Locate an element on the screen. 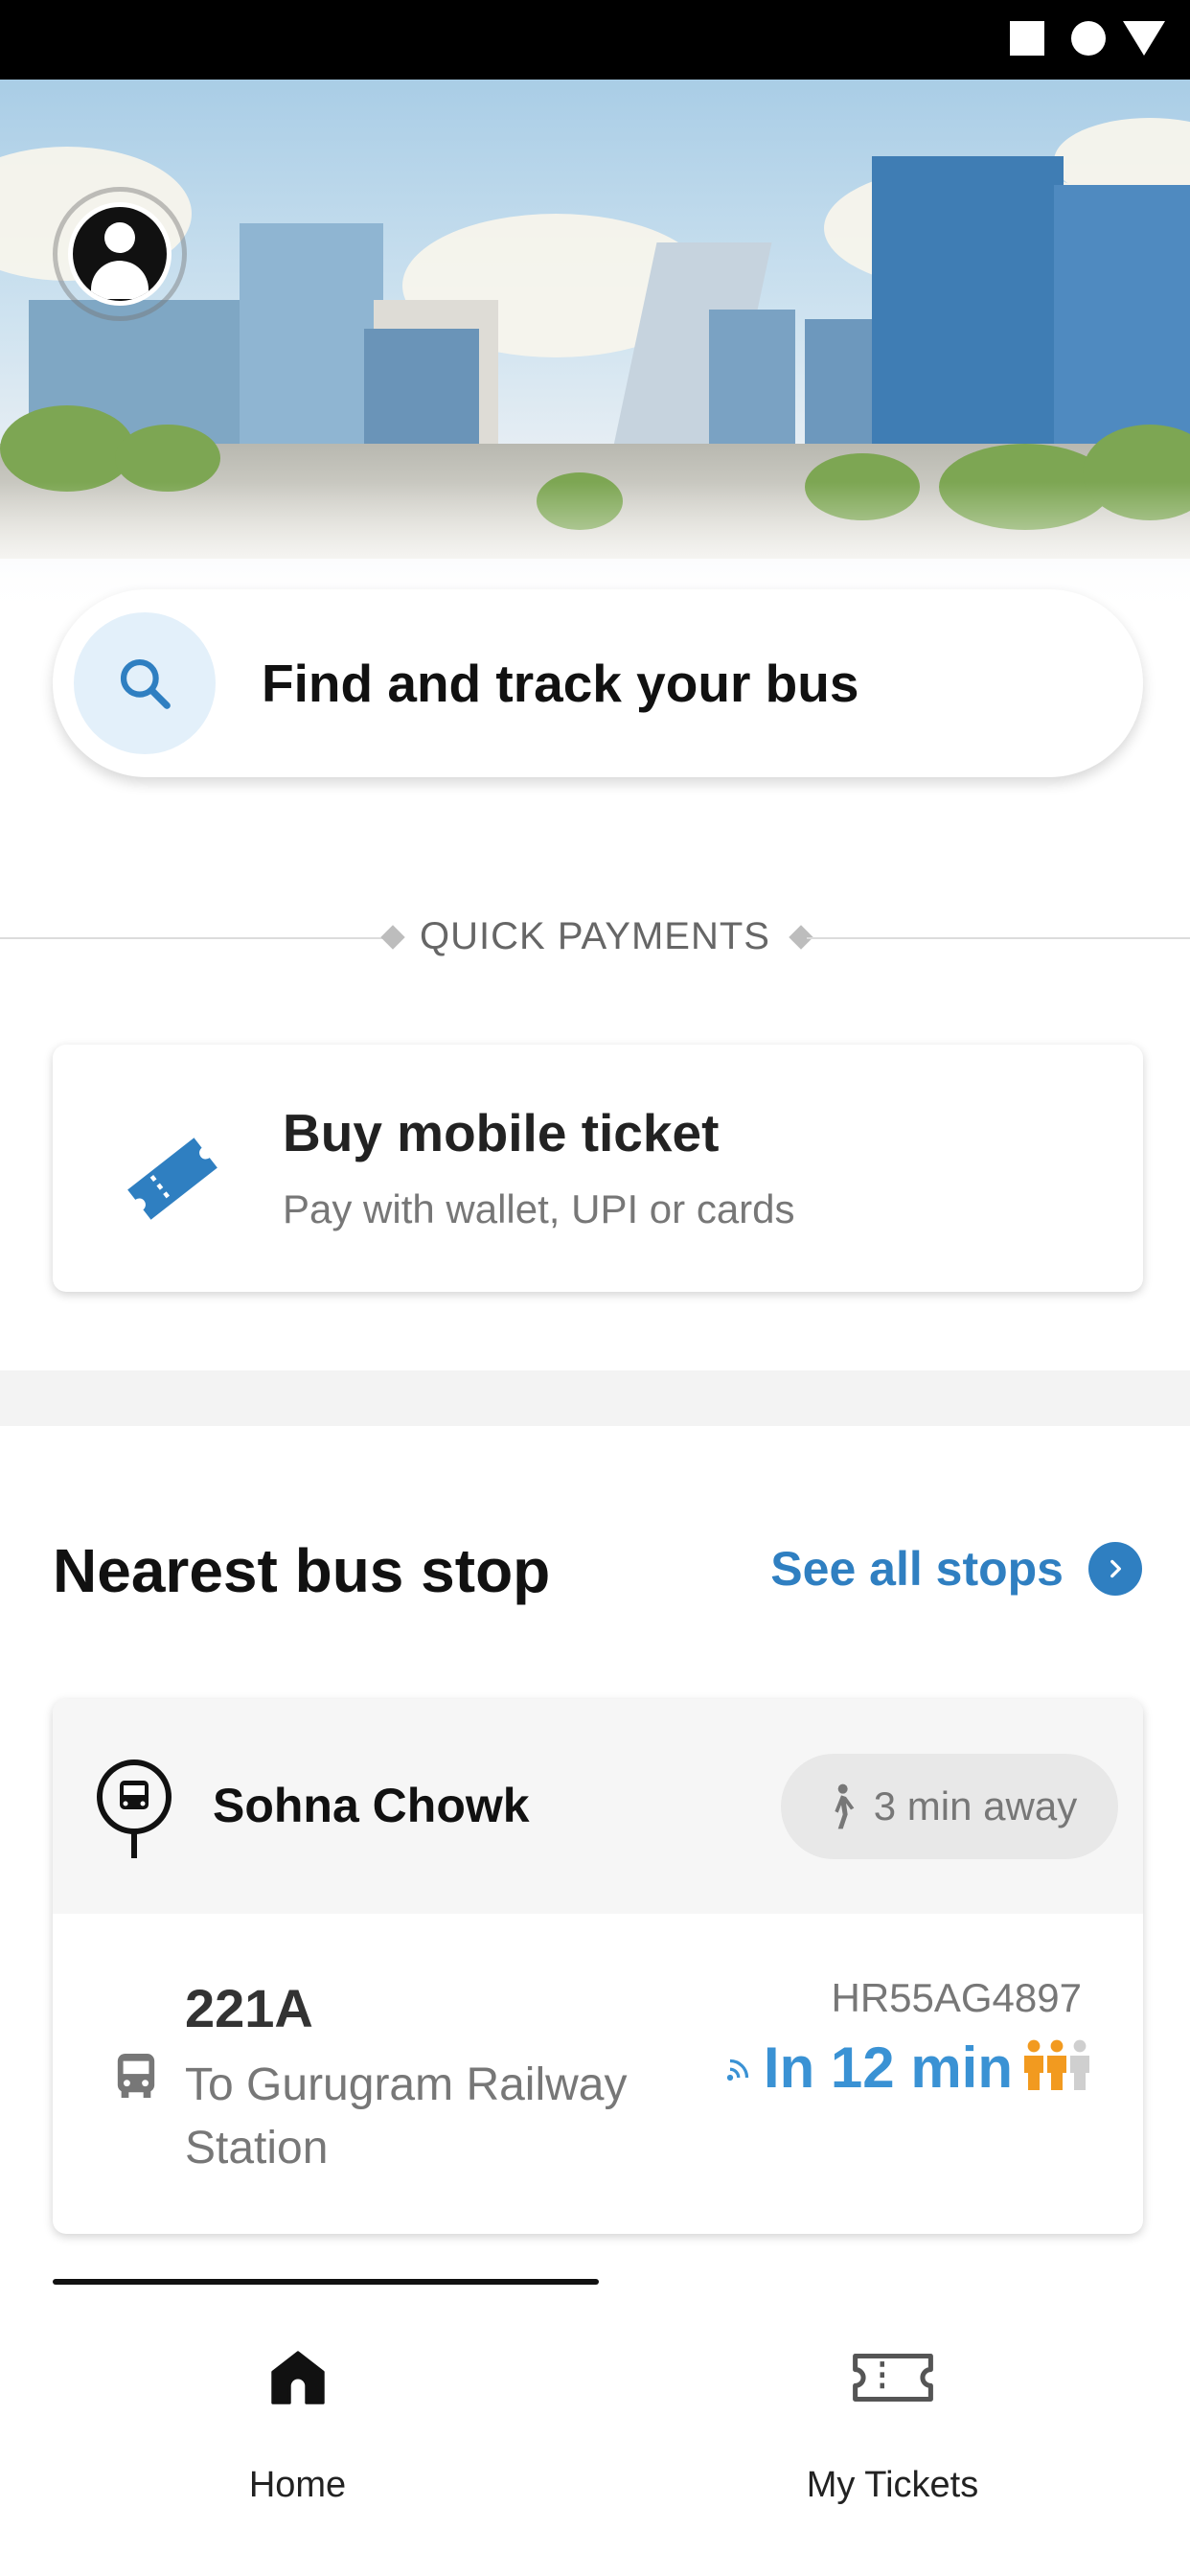  bottom-navigation: Home My Tickets is located at coordinates (595, 2430).